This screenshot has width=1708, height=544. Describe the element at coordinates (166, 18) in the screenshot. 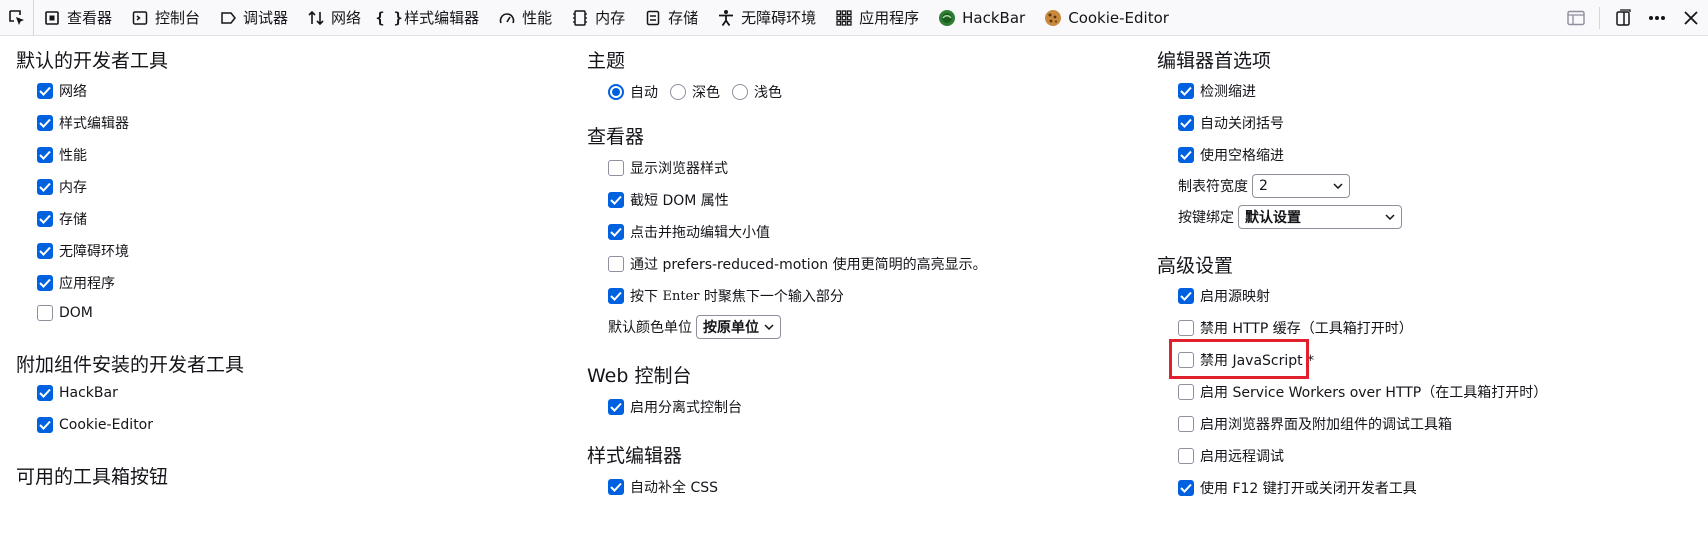

I see `tab-console: 控制台` at that location.